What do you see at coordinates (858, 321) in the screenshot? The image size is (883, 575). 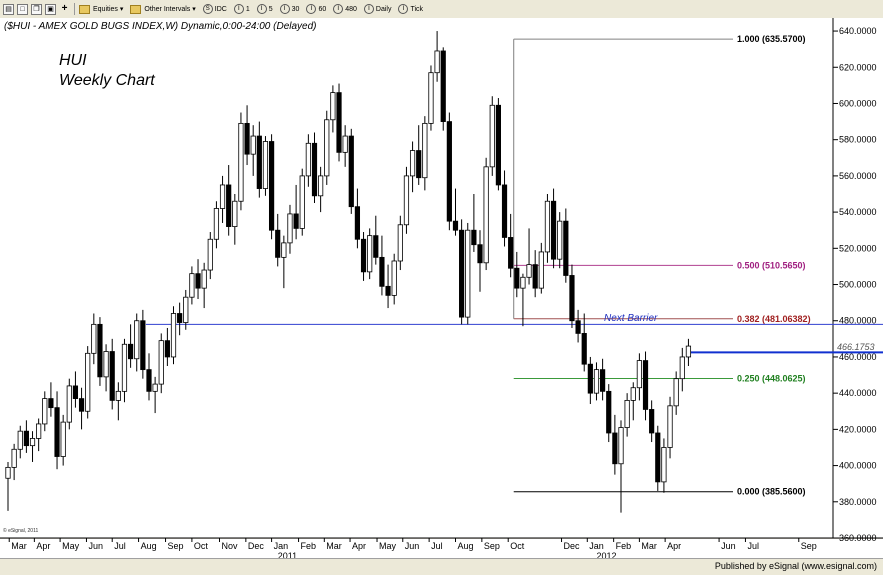 I see `y-tick-label: 480.0000` at bounding box center [858, 321].